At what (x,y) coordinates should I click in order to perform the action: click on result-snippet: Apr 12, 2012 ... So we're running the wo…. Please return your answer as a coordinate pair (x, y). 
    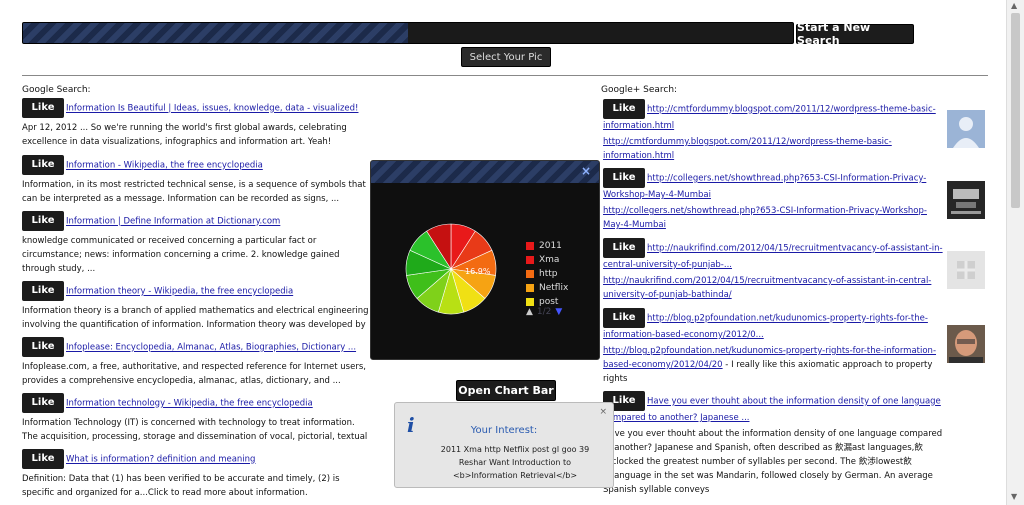
    Looking at the image, I should click on (184, 135).